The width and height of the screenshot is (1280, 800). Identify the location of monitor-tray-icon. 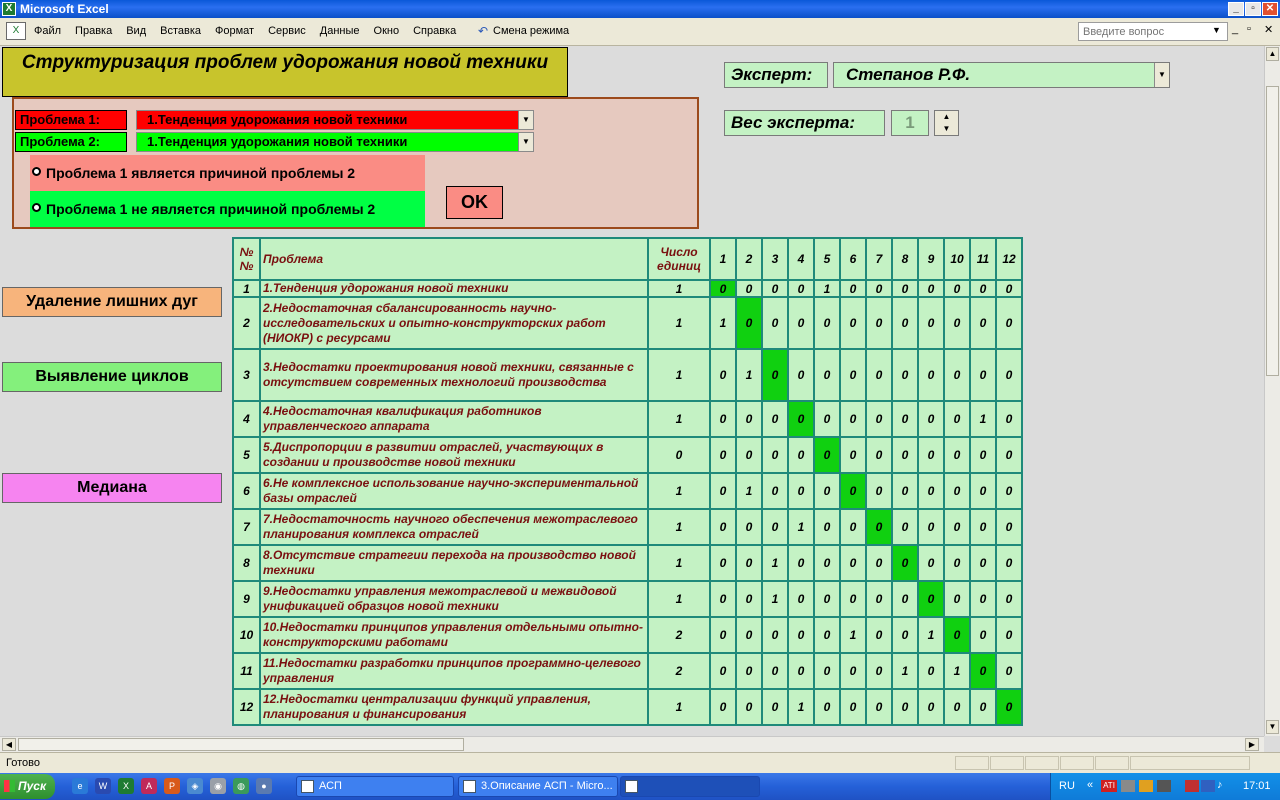
(1208, 786).